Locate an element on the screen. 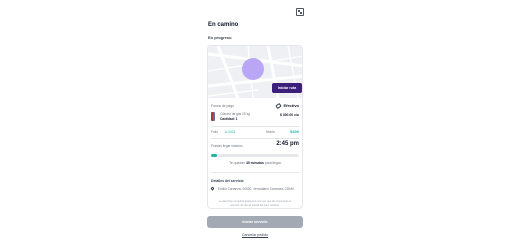 This screenshot has height=243, width=512. start-route-button: Iniciar ruta is located at coordinates (287, 88).